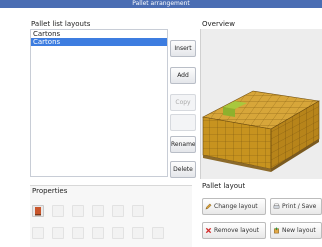 The width and height of the screenshot is (322, 247). I want to click on properties-panel: Properties, so click(111, 216).